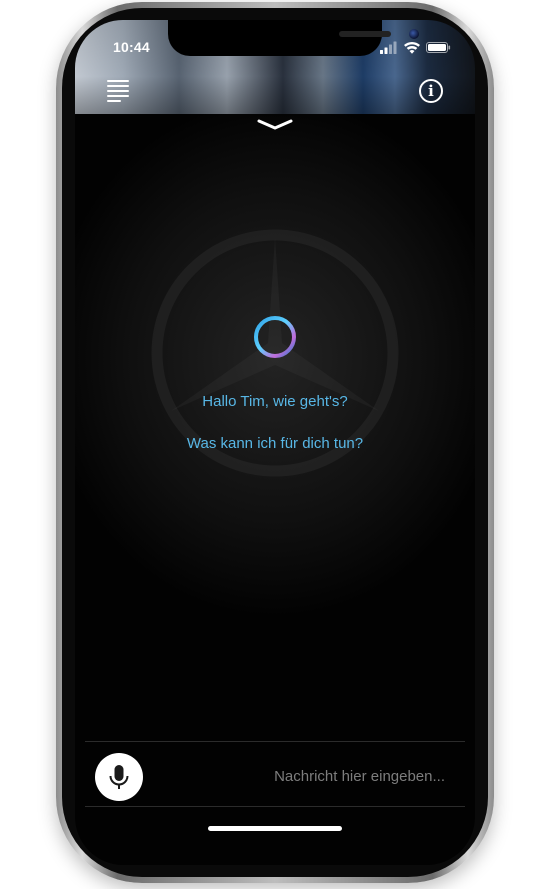 This screenshot has height=889, width=550. I want to click on battery-icon, so click(438, 47).